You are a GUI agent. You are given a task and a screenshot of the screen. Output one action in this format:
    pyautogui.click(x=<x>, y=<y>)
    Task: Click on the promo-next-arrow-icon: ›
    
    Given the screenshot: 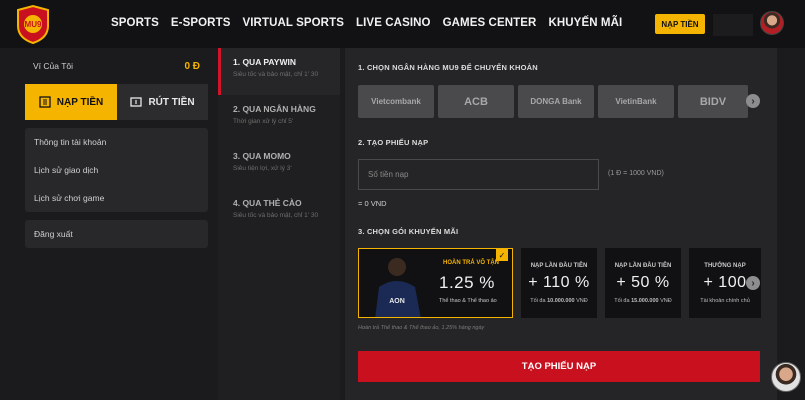 What is the action you would take?
    pyautogui.click(x=753, y=283)
    